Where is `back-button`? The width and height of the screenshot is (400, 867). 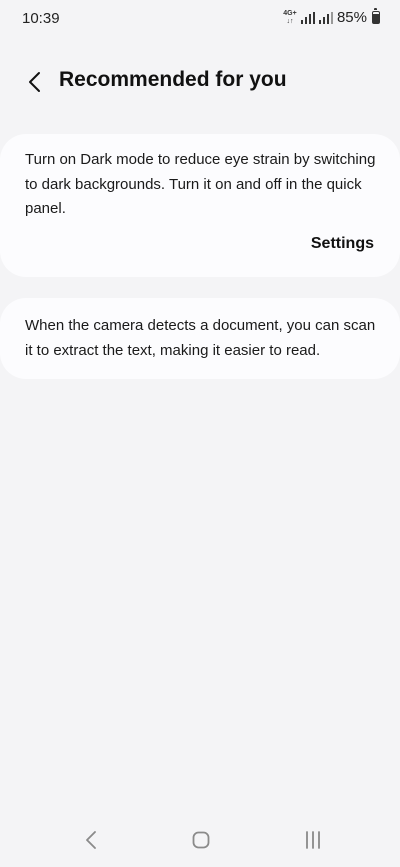 back-button is located at coordinates (34, 82).